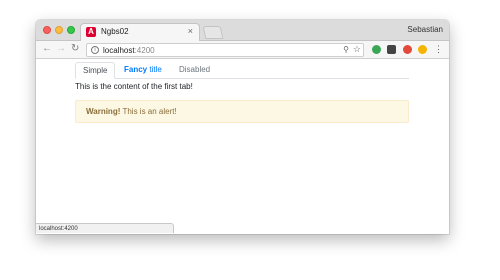  What do you see at coordinates (95, 50) in the screenshot?
I see `info-icon: i` at bounding box center [95, 50].